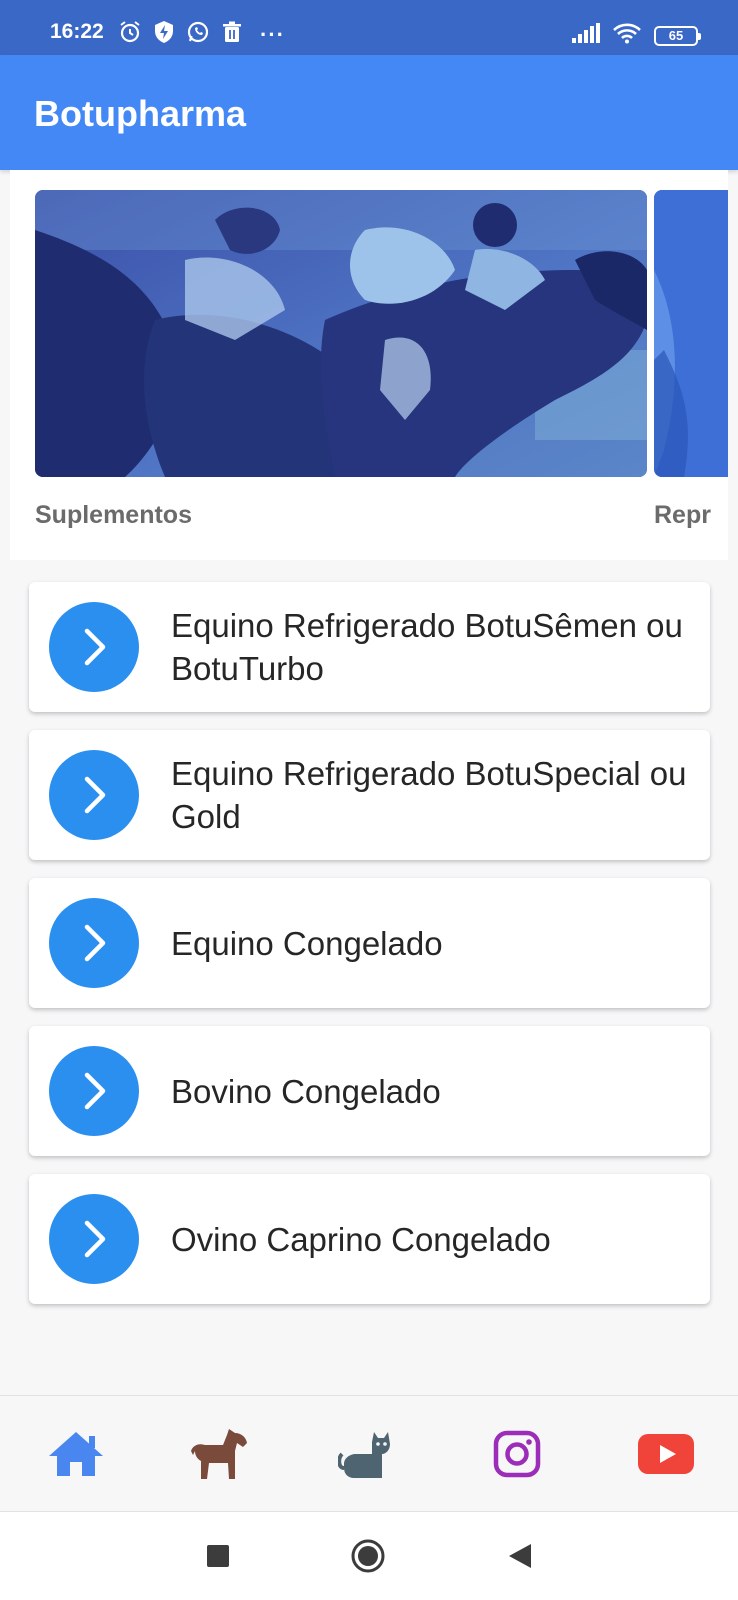  Describe the element at coordinates (232, 34) in the screenshot. I see `trash-icon` at that location.